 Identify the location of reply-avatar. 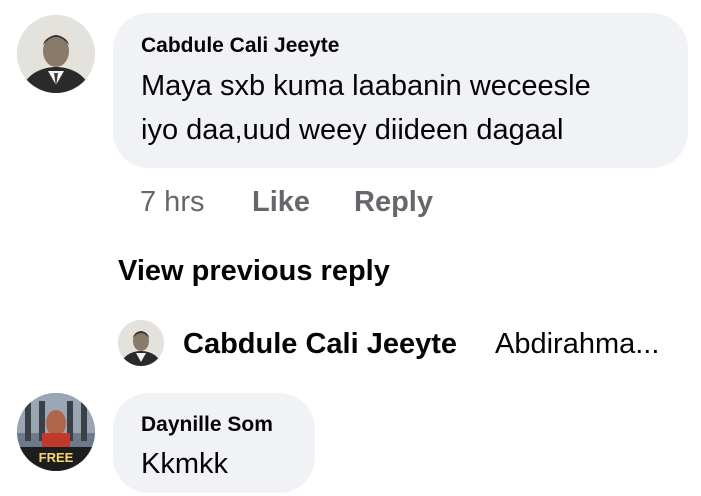
(141, 343).